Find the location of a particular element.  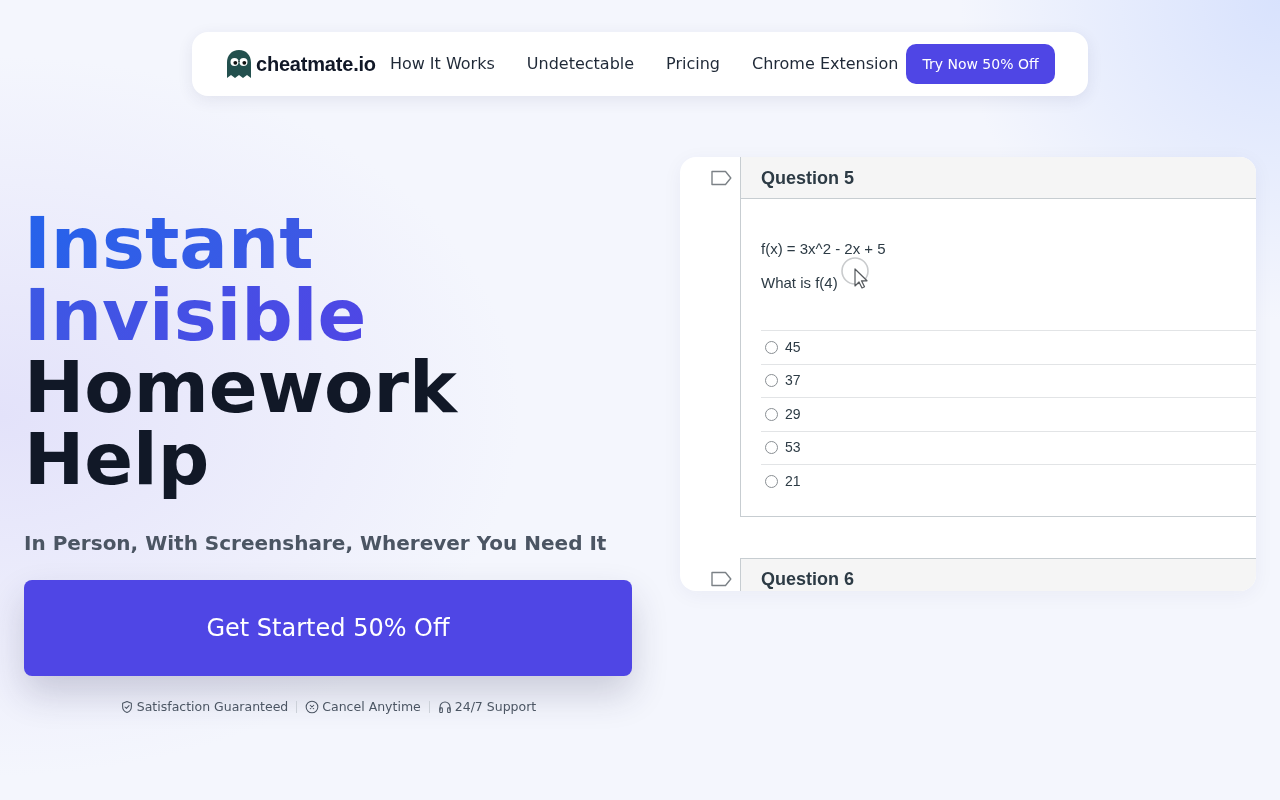

nav-link: Pricing is located at coordinates (693, 64).